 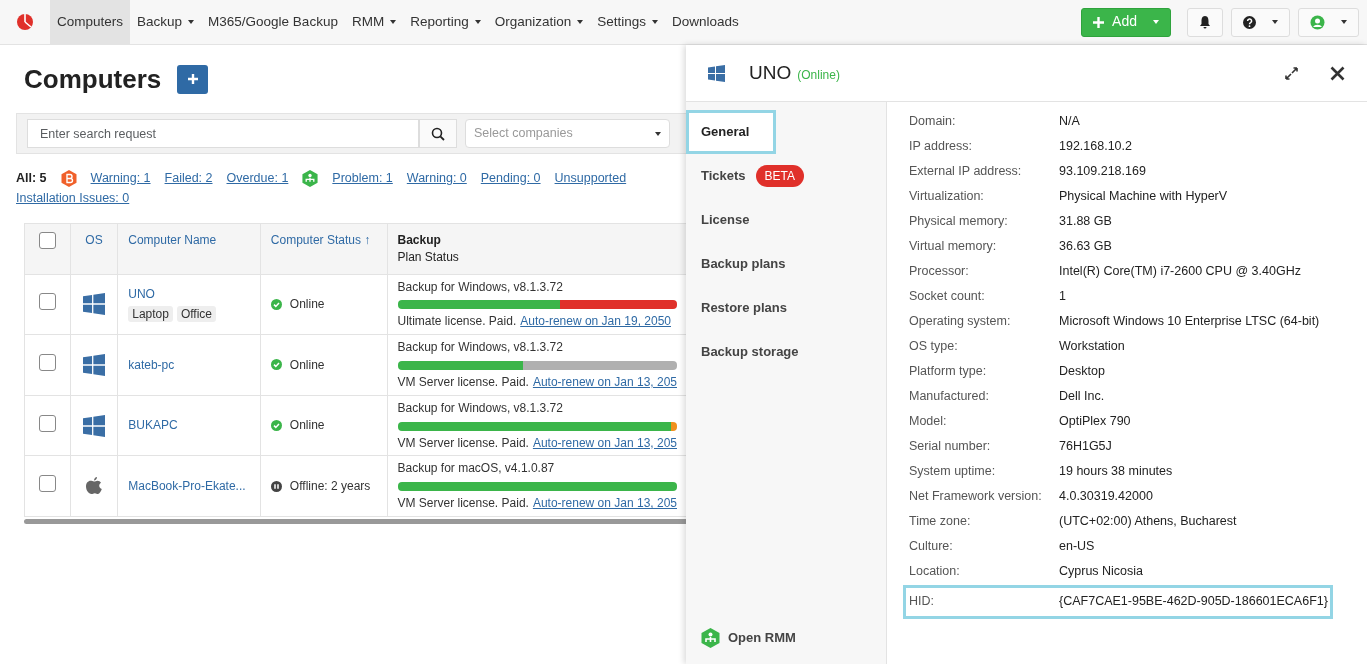 I want to click on detail-label: Location:, so click(x=935, y=571).